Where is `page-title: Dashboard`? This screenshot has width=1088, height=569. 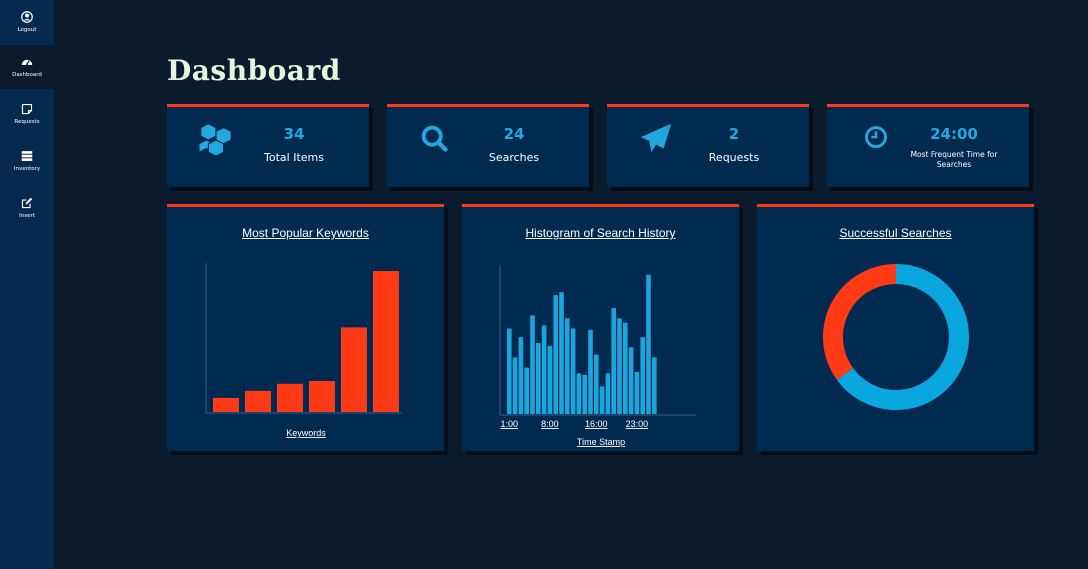
page-title: Dashboard is located at coordinates (254, 70).